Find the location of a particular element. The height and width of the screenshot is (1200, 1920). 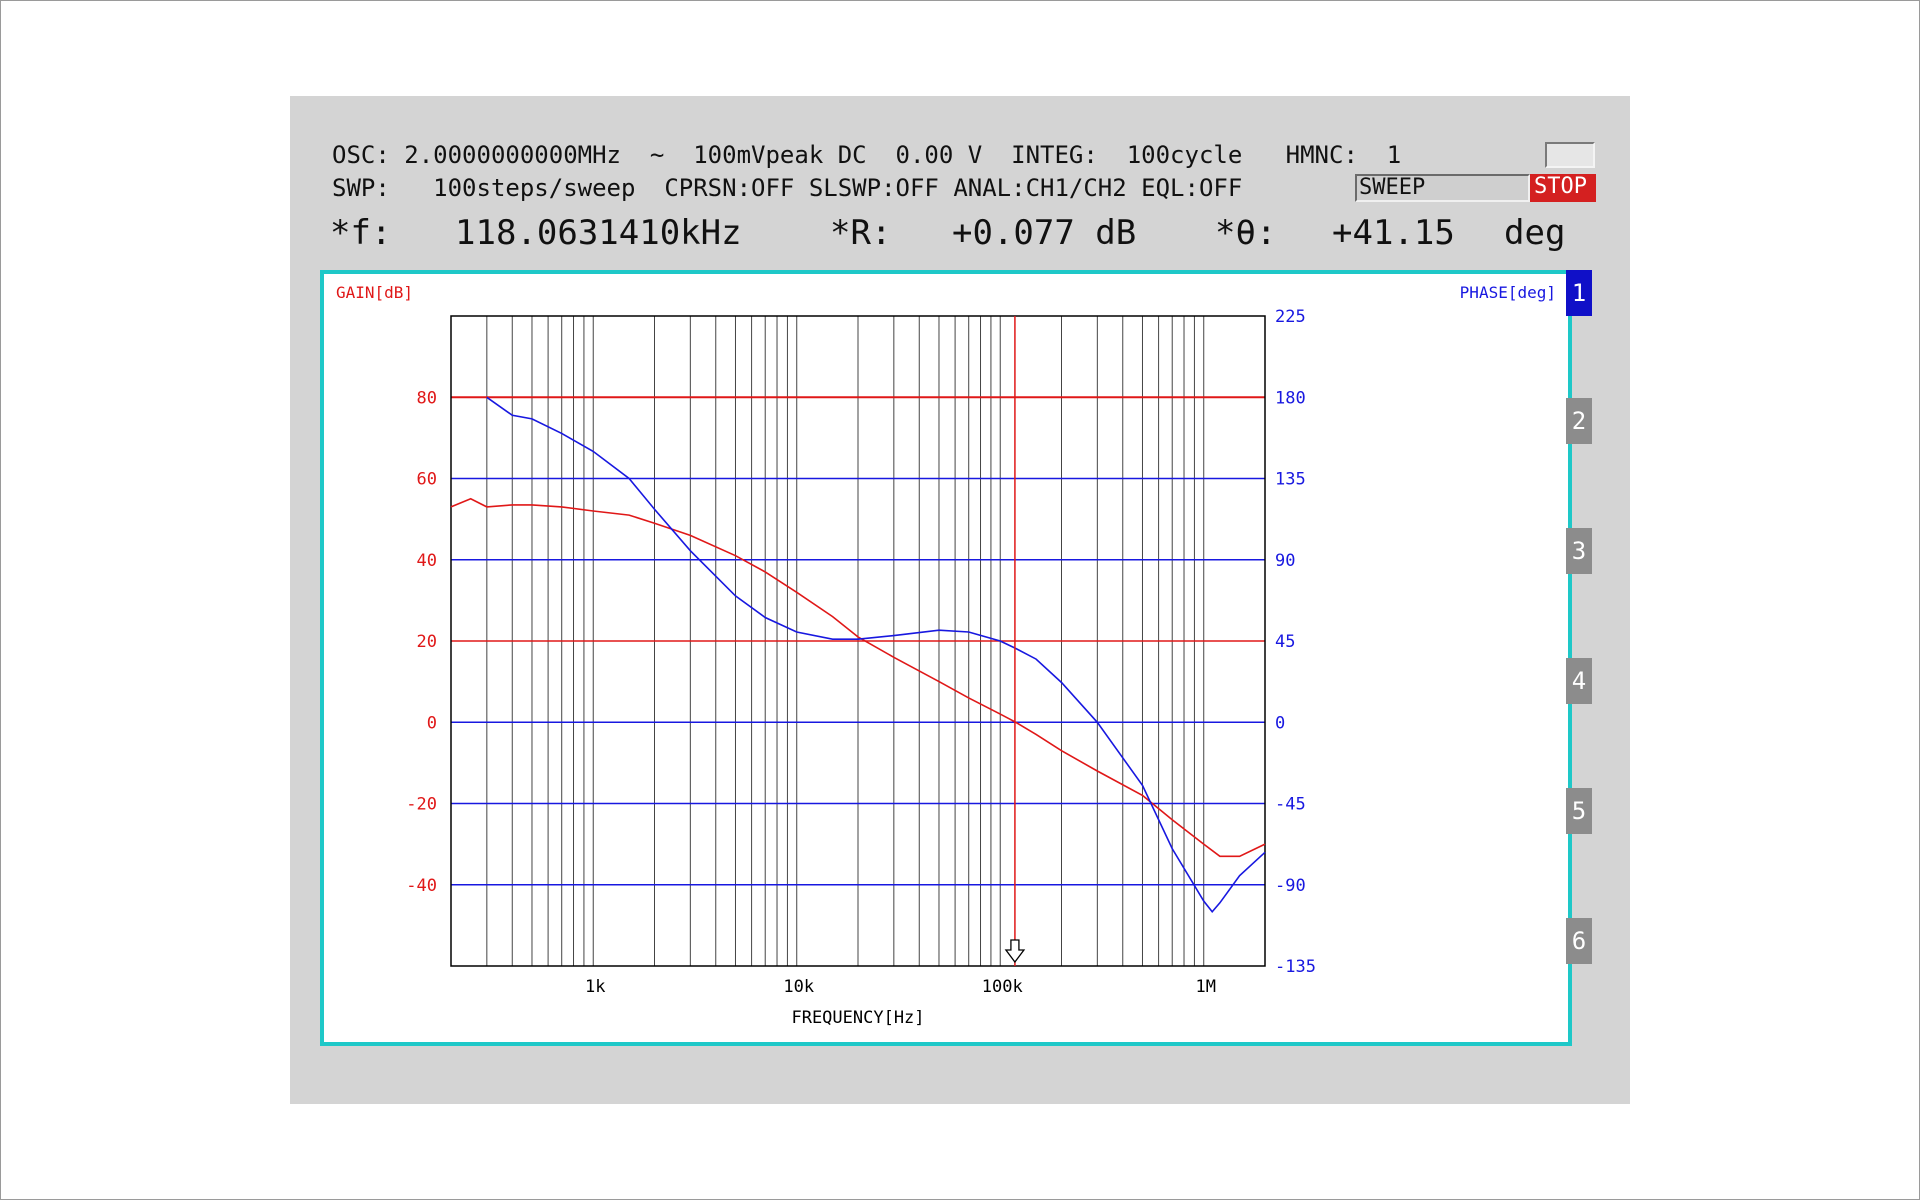

gain-tick-label: 40 is located at coordinates (427, 561).